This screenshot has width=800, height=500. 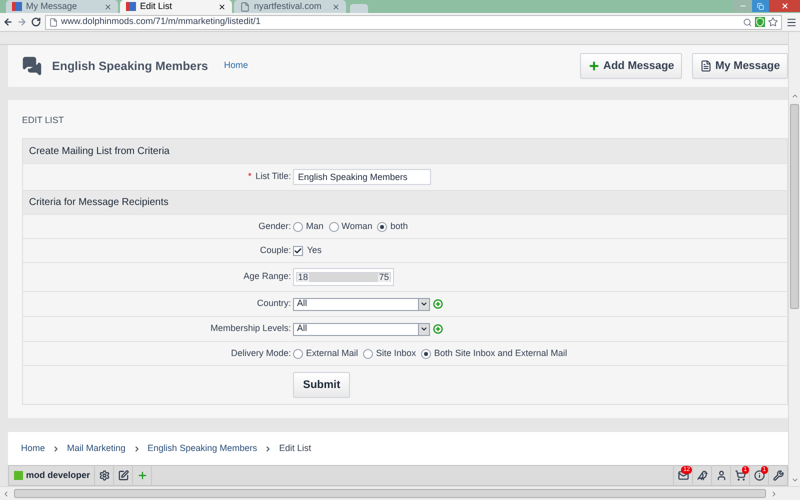 What do you see at coordinates (157, 6) in the screenshot?
I see `tab-title: Edit List` at bounding box center [157, 6].